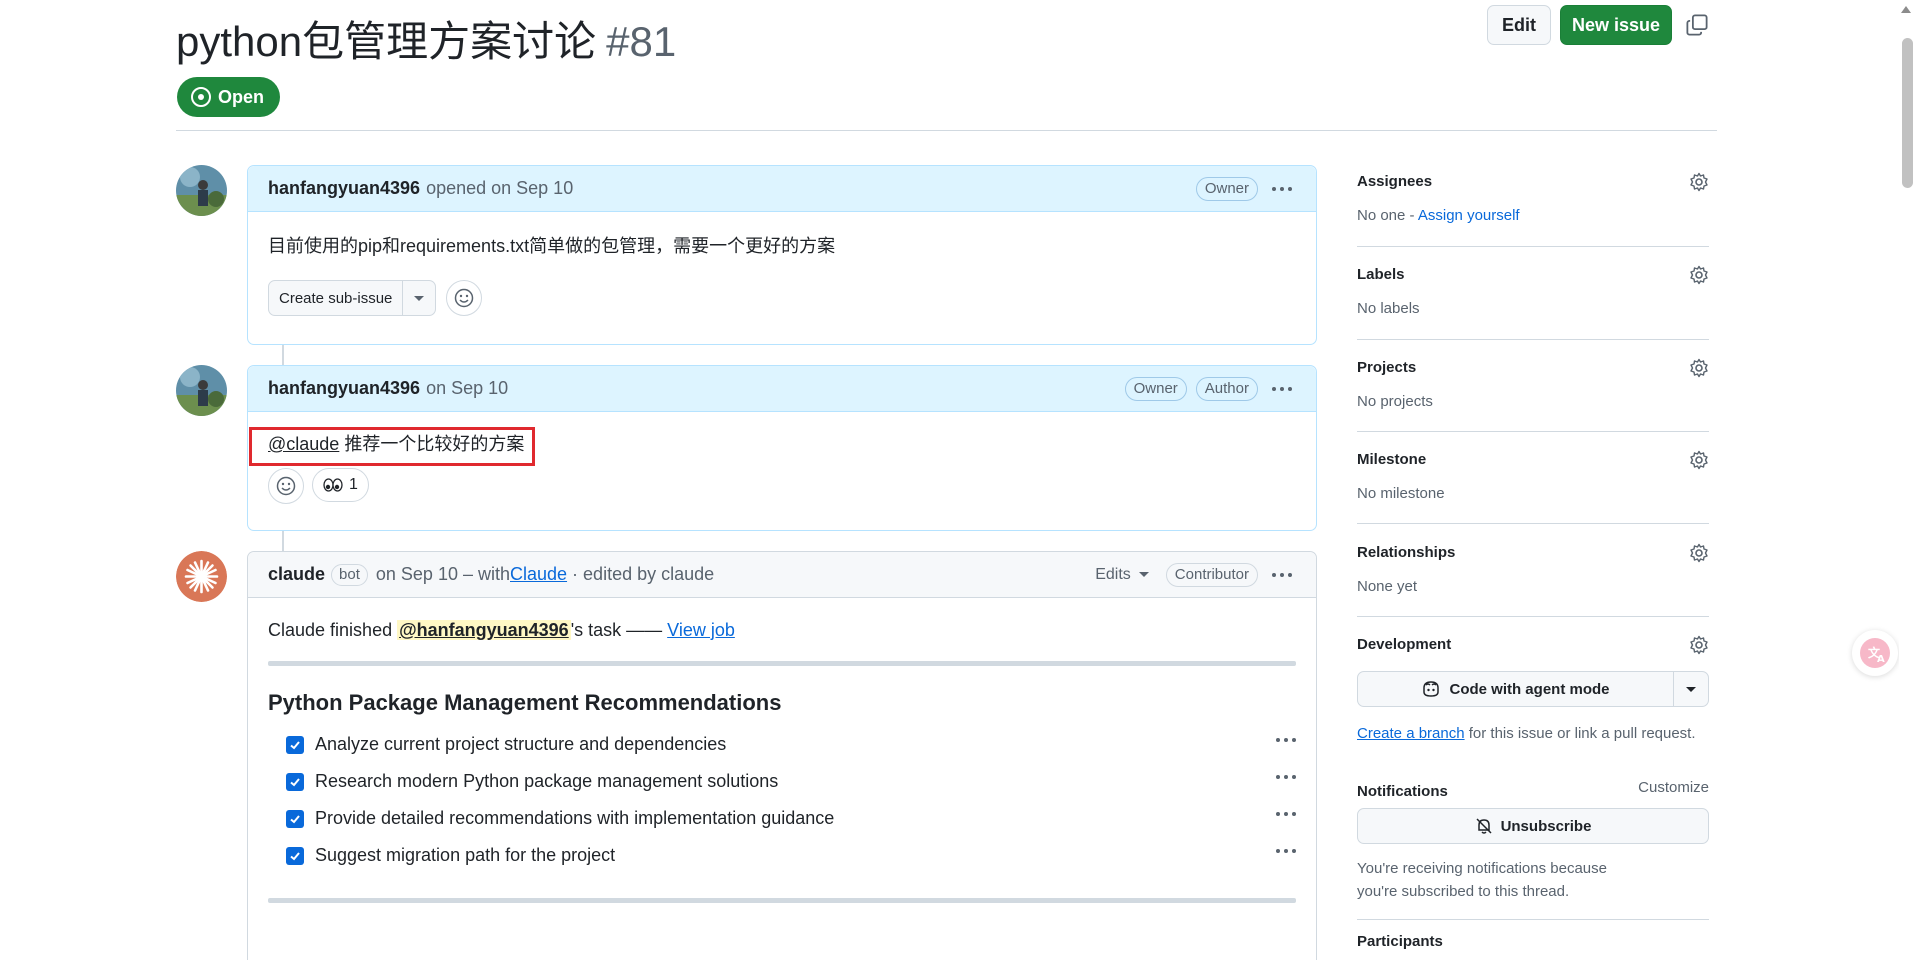  I want to click on timeline-connector, so click(283, 541).